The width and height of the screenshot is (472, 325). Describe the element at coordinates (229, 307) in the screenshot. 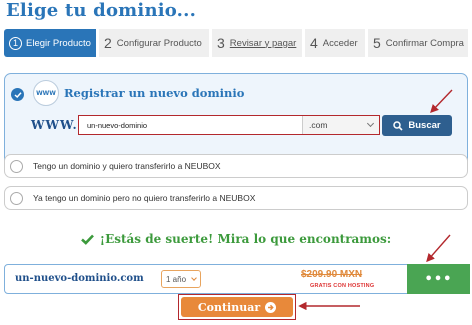

I see `continue-label: Continuar` at that location.